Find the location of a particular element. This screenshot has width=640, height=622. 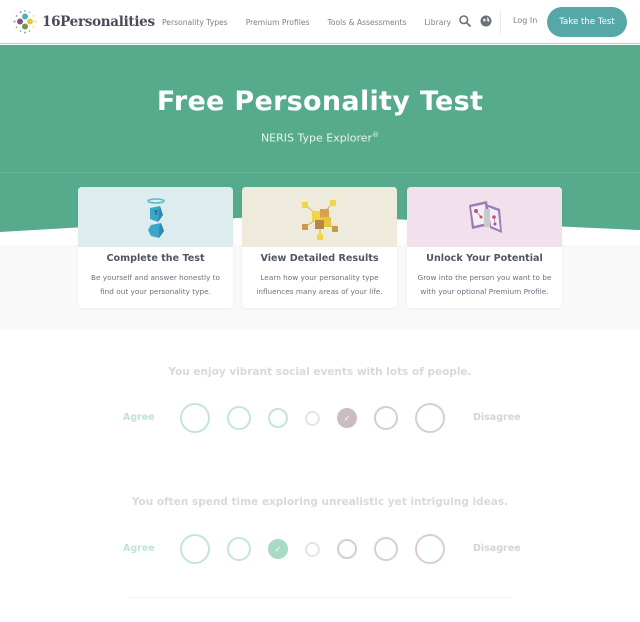

card-title: Unlock Your Potential is located at coordinates (484, 258).